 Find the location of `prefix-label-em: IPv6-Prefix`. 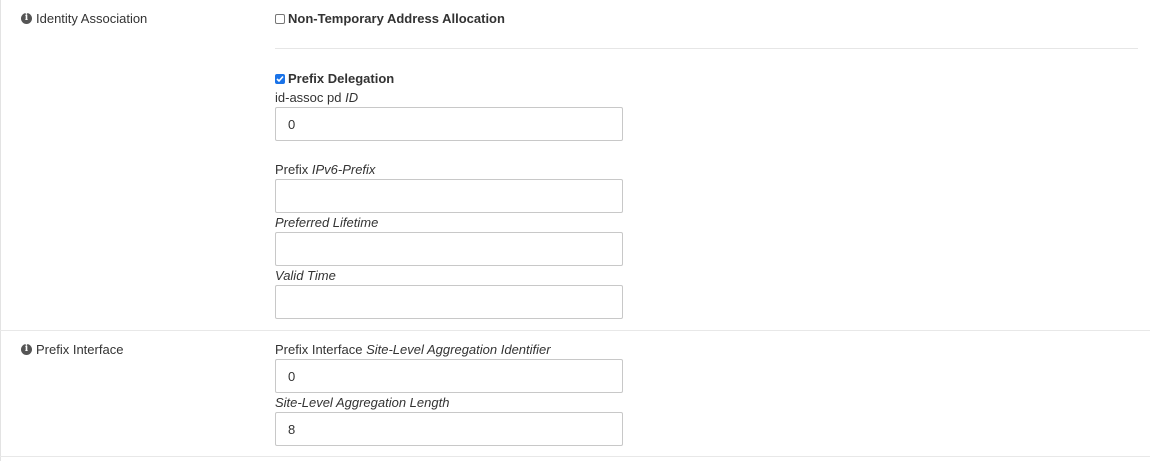

prefix-label-em: IPv6-Prefix is located at coordinates (343, 169).